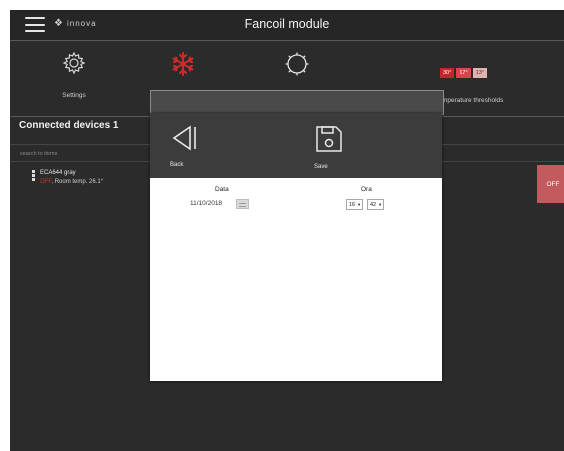 This screenshot has width=564, height=451. What do you see at coordinates (550, 184) in the screenshot?
I see `off-button: OFF` at bounding box center [550, 184].